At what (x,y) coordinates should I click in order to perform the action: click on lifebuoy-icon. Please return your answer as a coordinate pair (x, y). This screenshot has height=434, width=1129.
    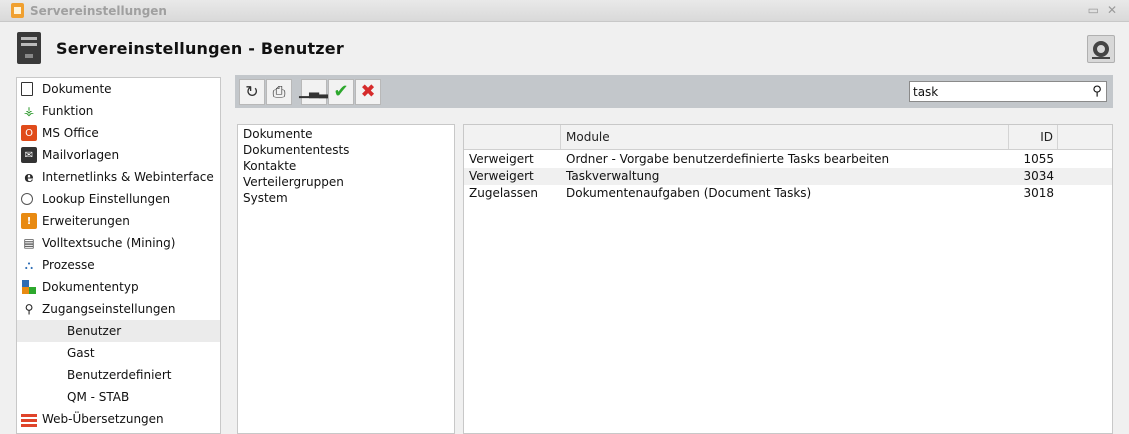
    Looking at the image, I should click on (1101, 50).